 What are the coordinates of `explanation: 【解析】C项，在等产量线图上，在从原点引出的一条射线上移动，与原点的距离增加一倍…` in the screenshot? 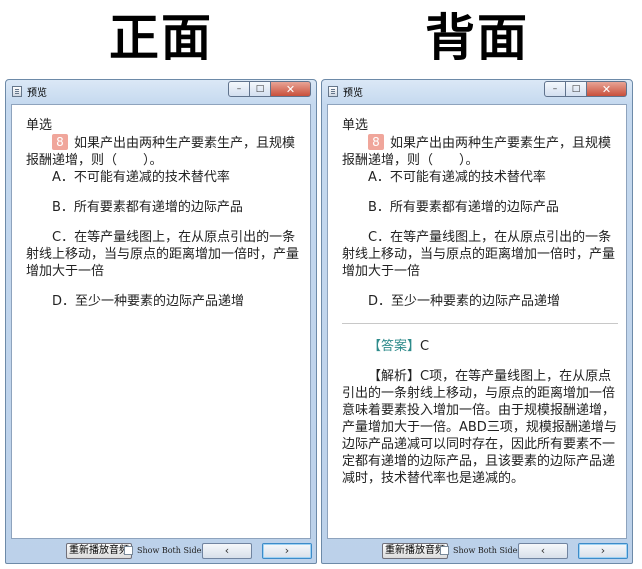 It's located at (480, 427).